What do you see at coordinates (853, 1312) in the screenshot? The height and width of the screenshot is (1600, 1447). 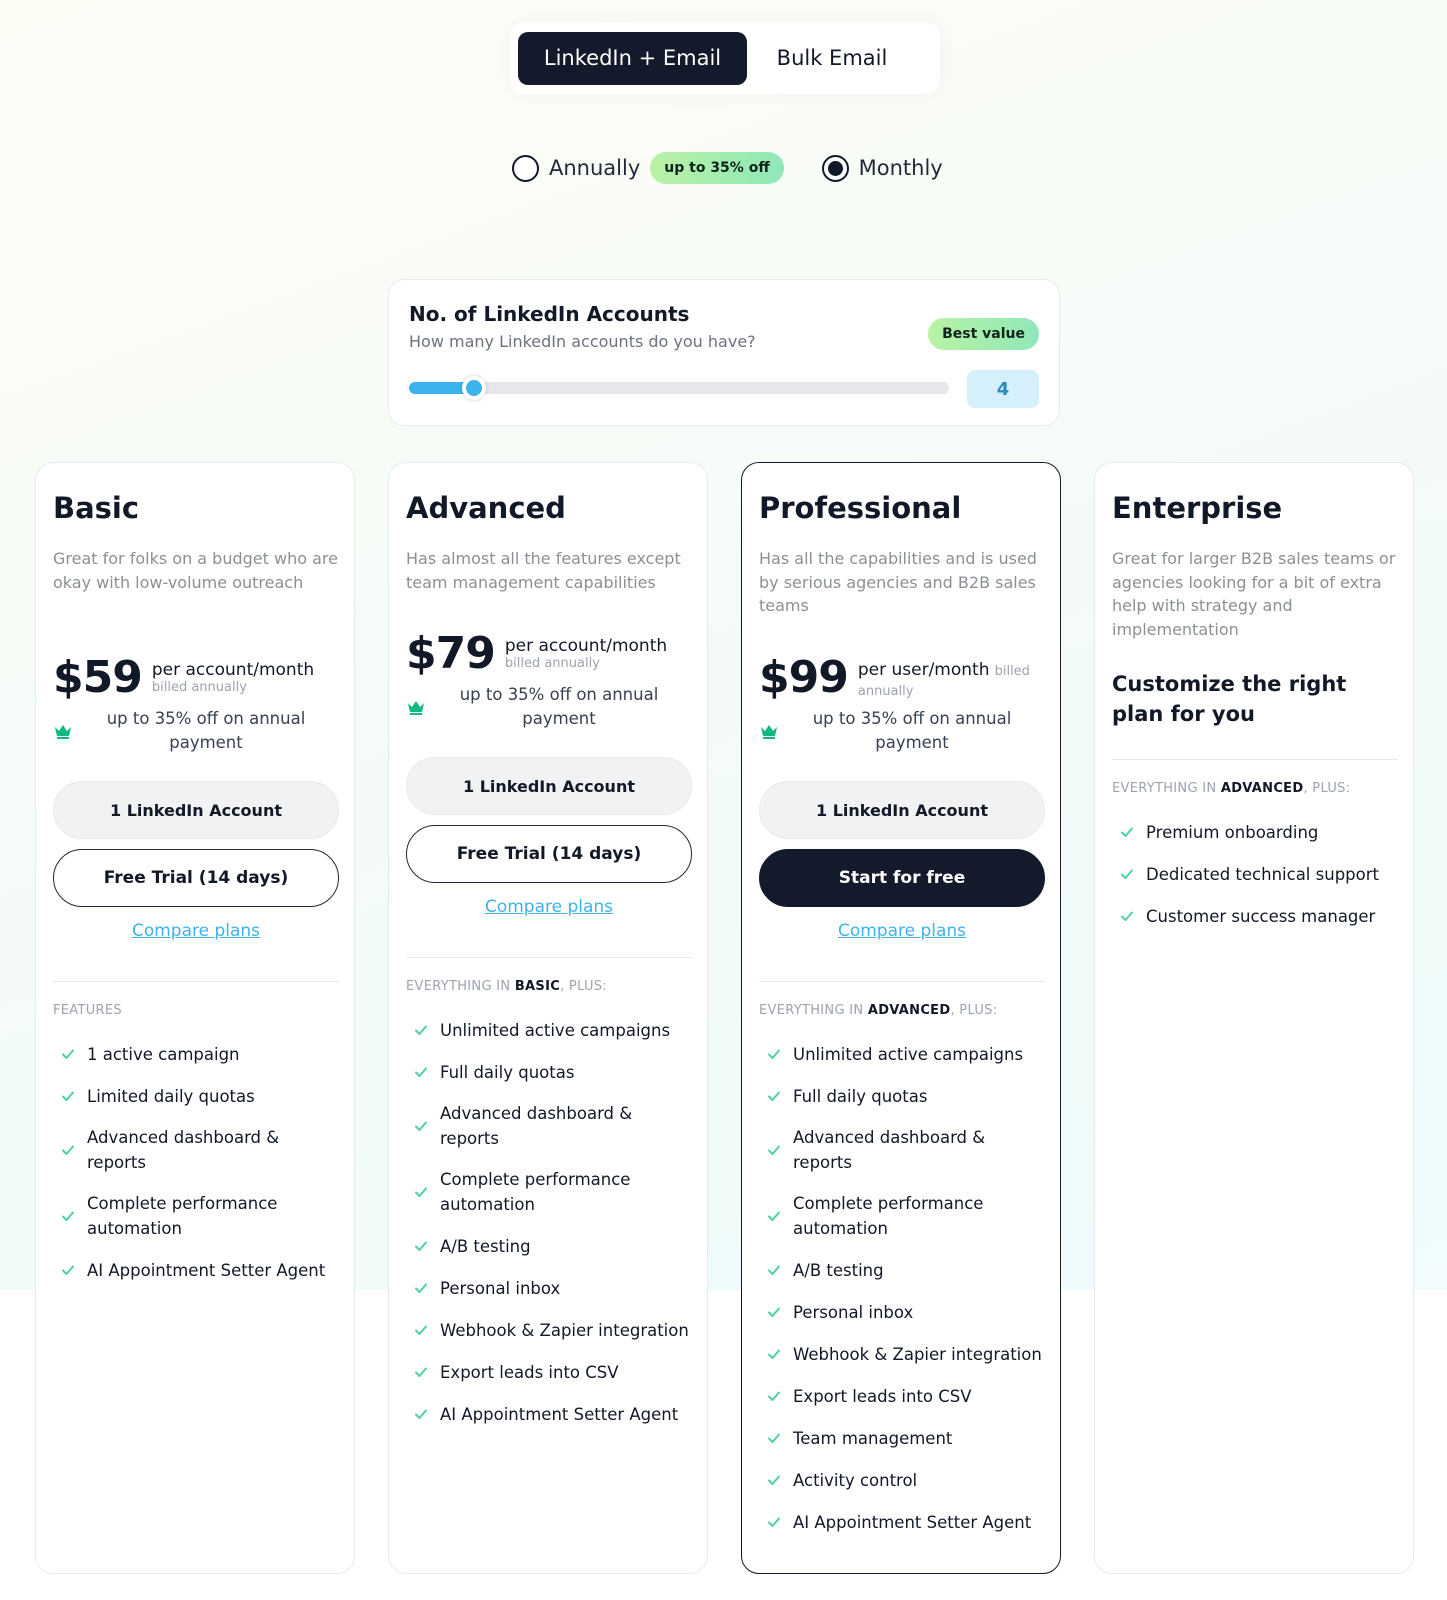 I see `feature-label: Personal inbox` at bounding box center [853, 1312].